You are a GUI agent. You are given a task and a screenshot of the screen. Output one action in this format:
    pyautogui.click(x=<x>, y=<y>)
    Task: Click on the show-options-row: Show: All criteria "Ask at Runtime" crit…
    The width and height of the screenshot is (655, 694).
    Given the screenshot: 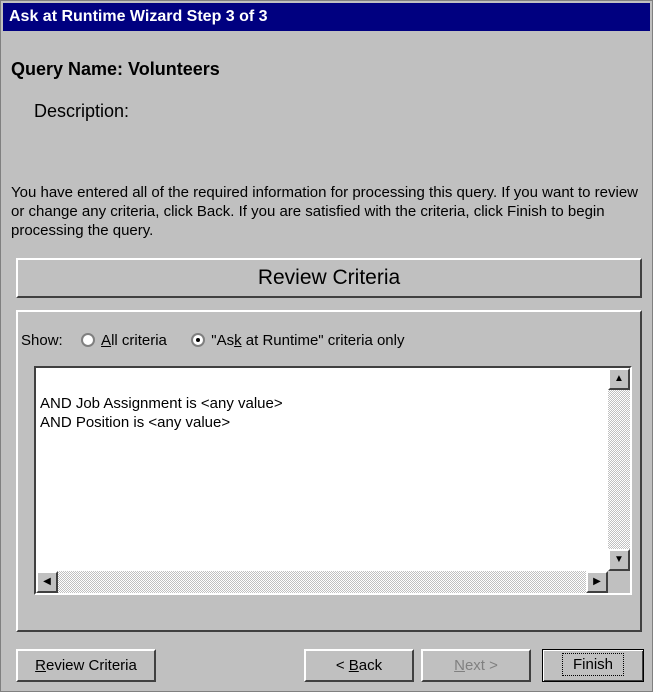 What is the action you would take?
    pyautogui.click(x=212, y=341)
    